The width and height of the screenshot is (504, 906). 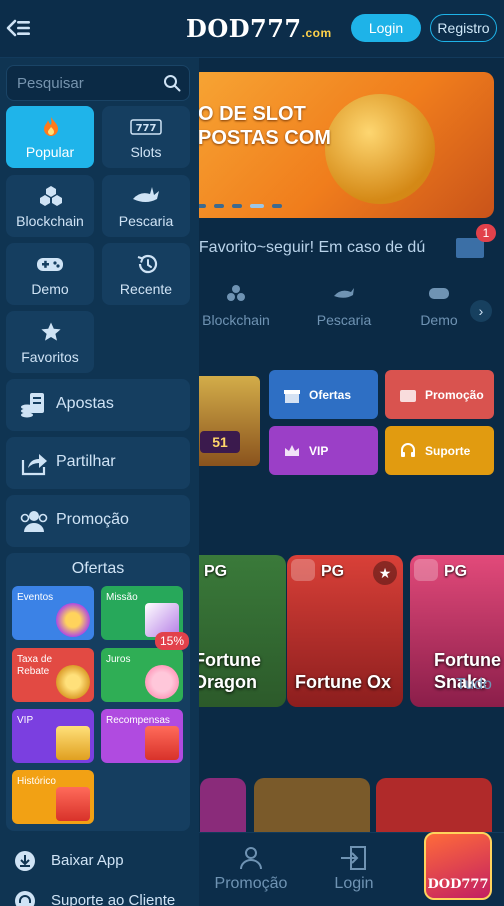 I want to click on jackpot-value: 51, so click(x=220, y=442).